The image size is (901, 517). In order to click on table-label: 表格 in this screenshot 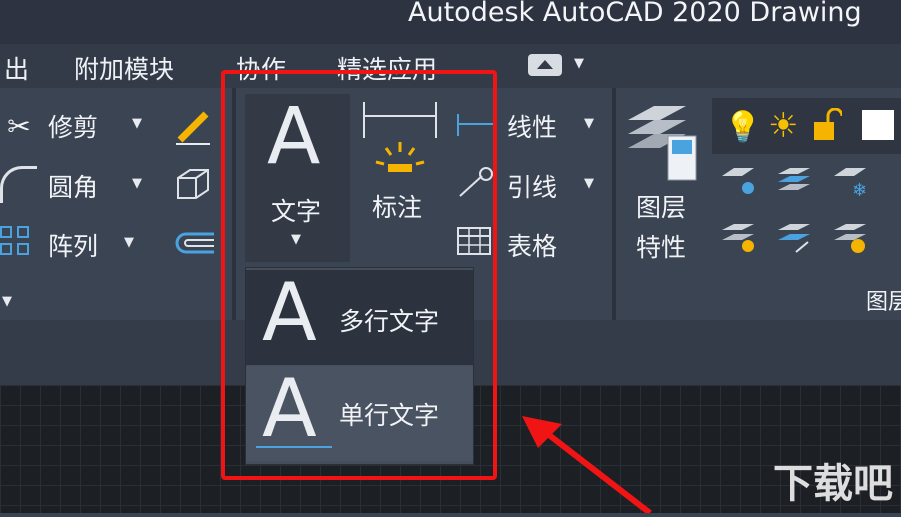, I will do `click(532, 245)`.